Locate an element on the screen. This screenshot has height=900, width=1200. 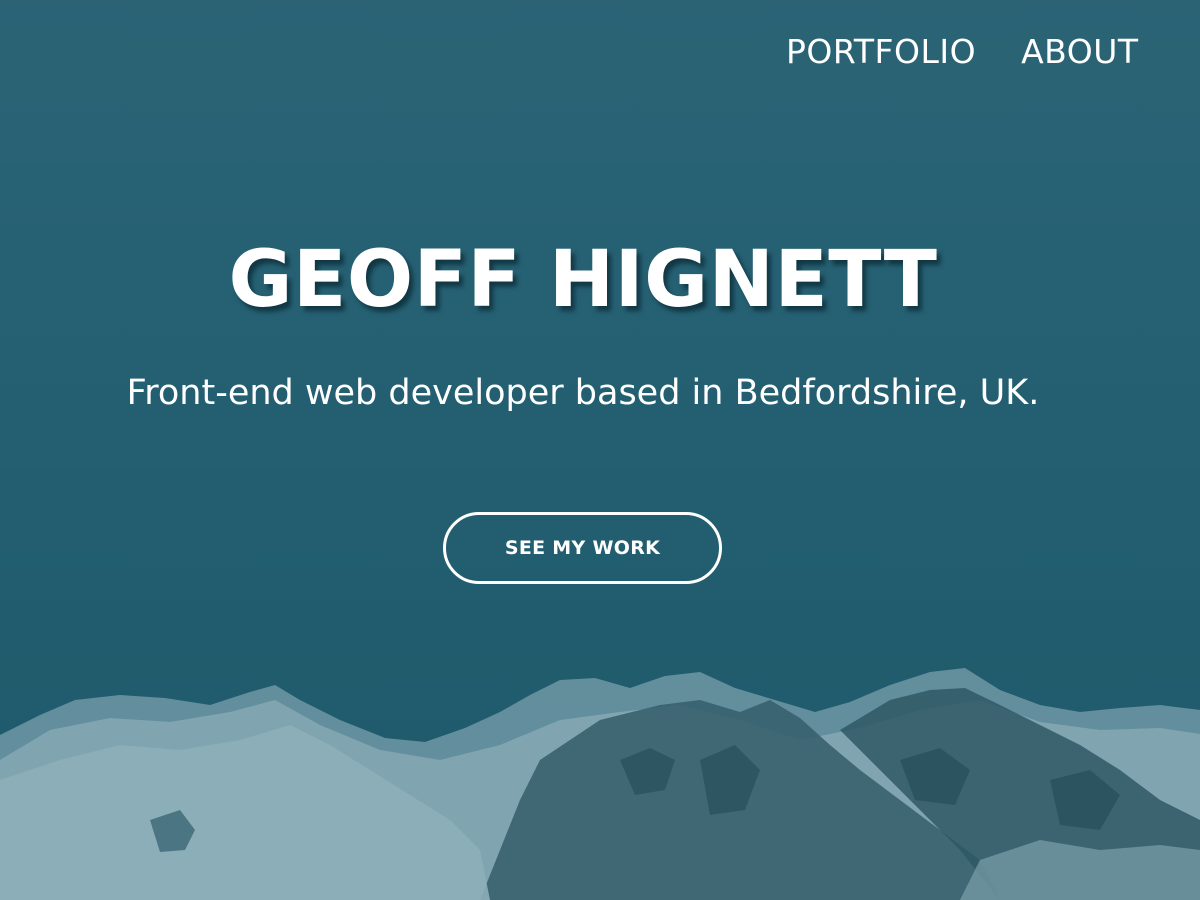
hero-title: GEOFF HIGNETT is located at coordinates (583, 280).